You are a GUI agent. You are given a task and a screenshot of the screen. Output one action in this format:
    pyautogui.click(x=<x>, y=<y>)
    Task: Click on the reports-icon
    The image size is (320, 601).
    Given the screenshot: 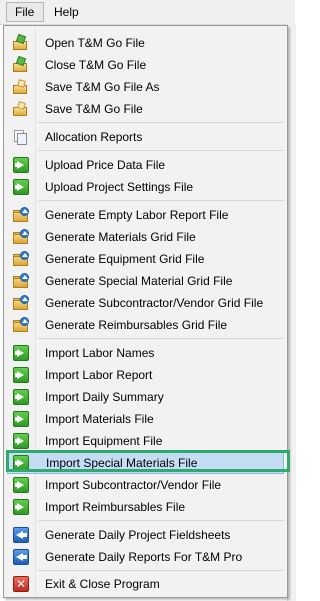 What is the action you would take?
    pyautogui.click(x=21, y=137)
    